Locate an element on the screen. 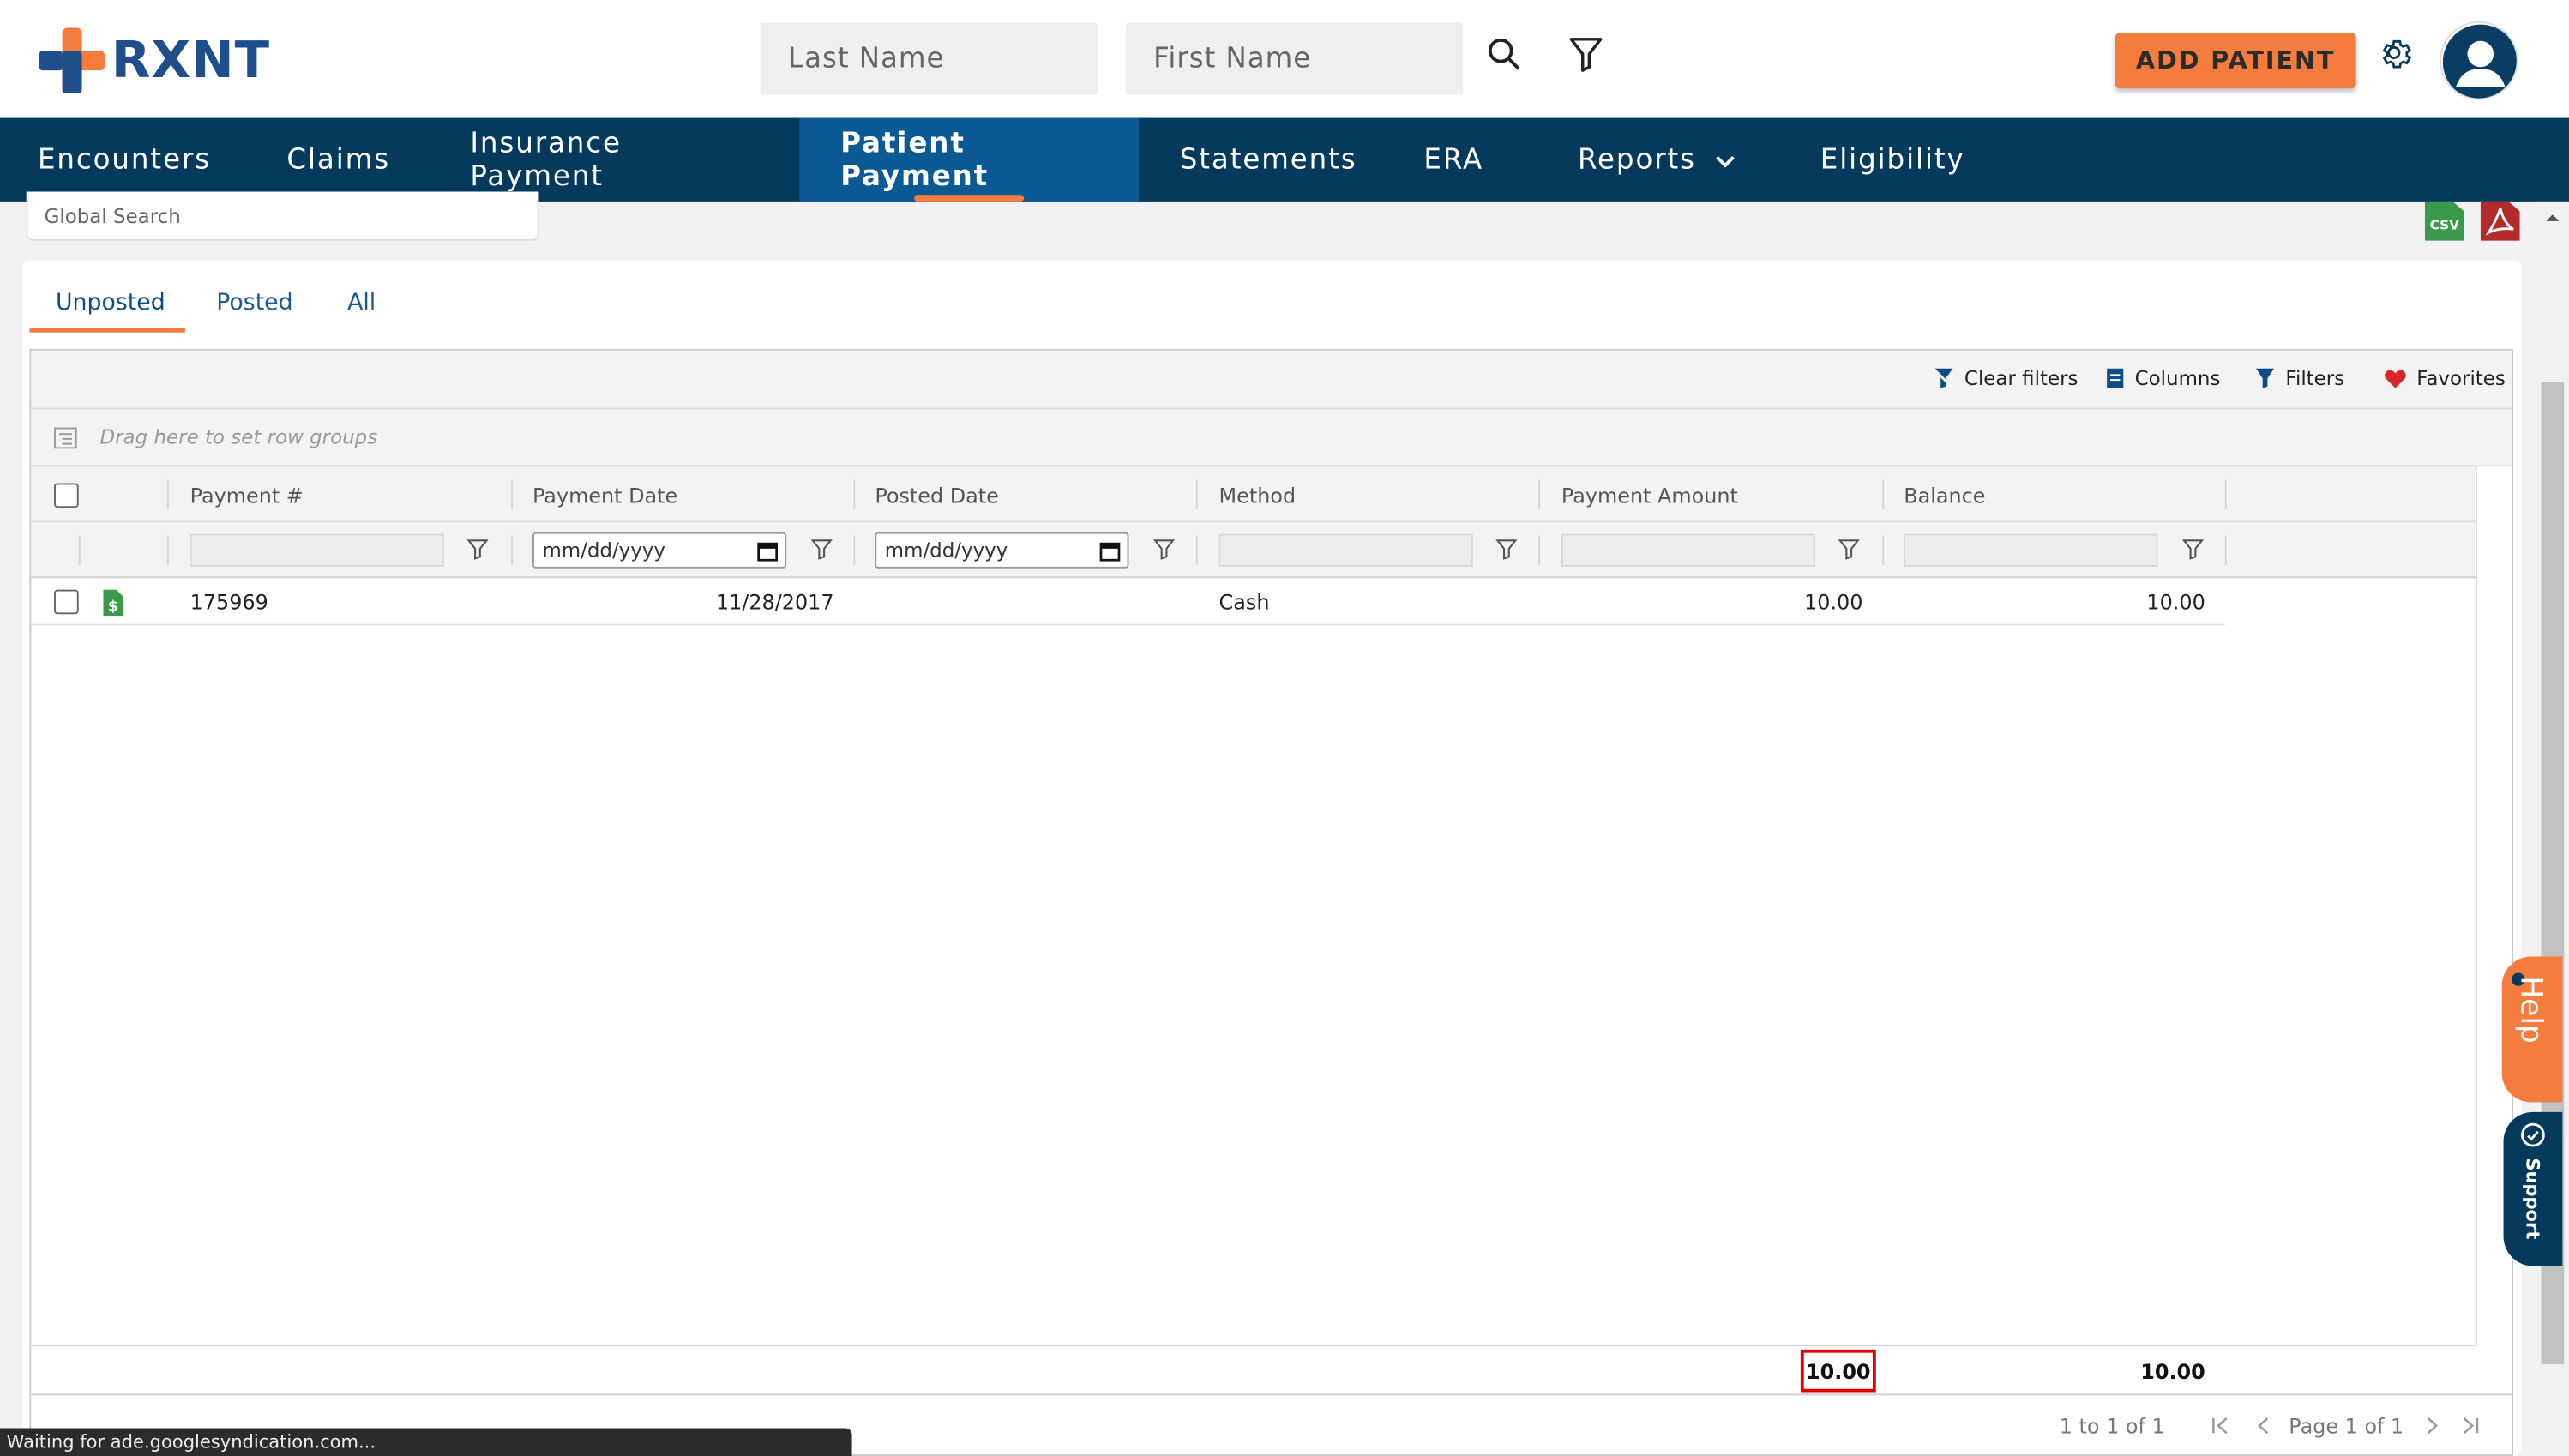 The height and width of the screenshot is (1456, 2569). row-select-cell is located at coordinates (66, 601).